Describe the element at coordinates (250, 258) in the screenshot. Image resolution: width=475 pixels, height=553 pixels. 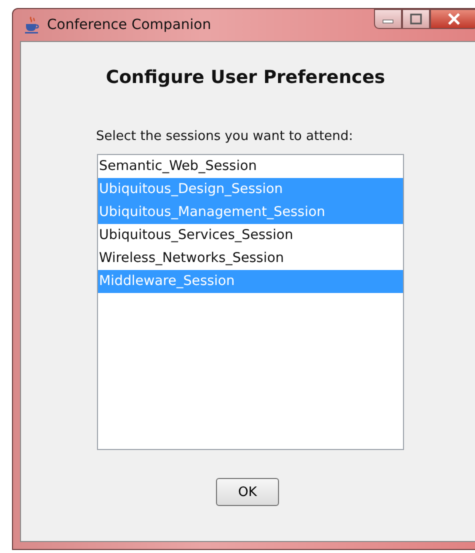
I see `session-item: Wireless_Networks_Session` at that location.